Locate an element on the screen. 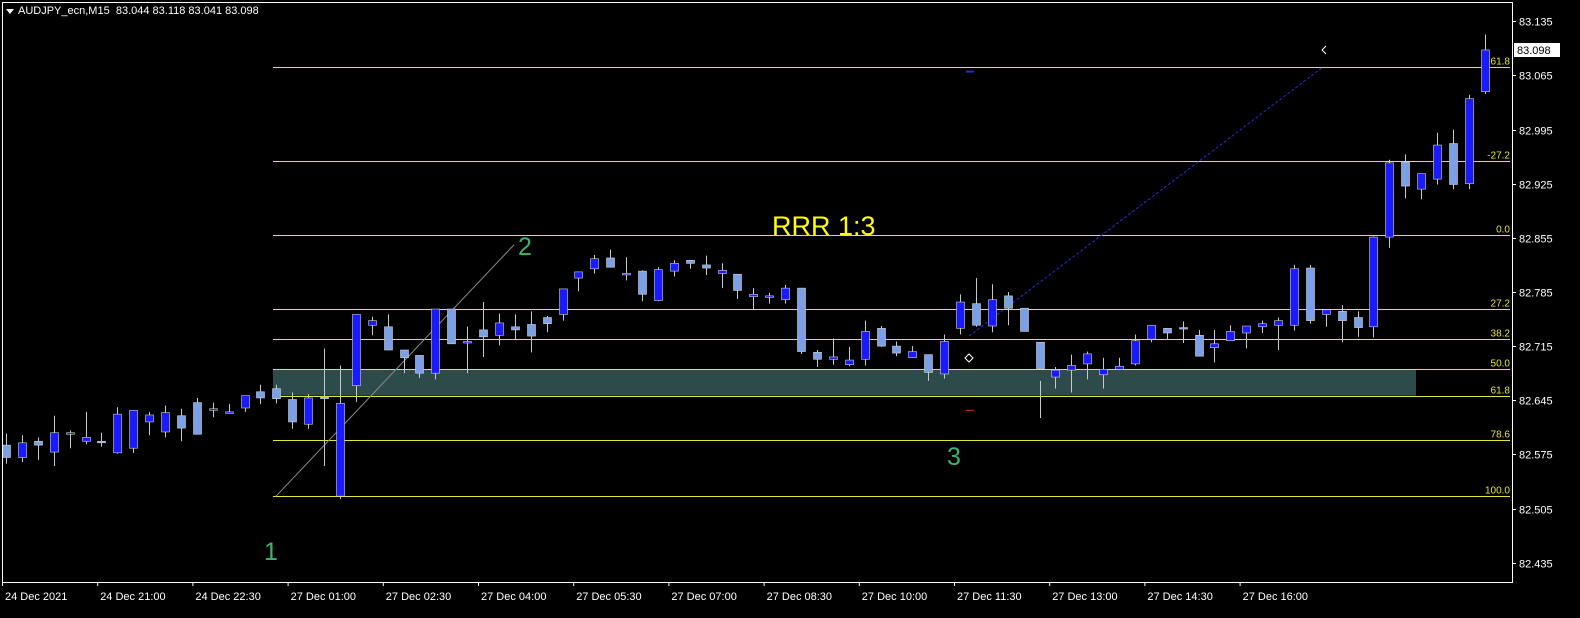 The width and height of the screenshot is (1580, 618). dropdown-triangle-icon is located at coordinates (10, 11).